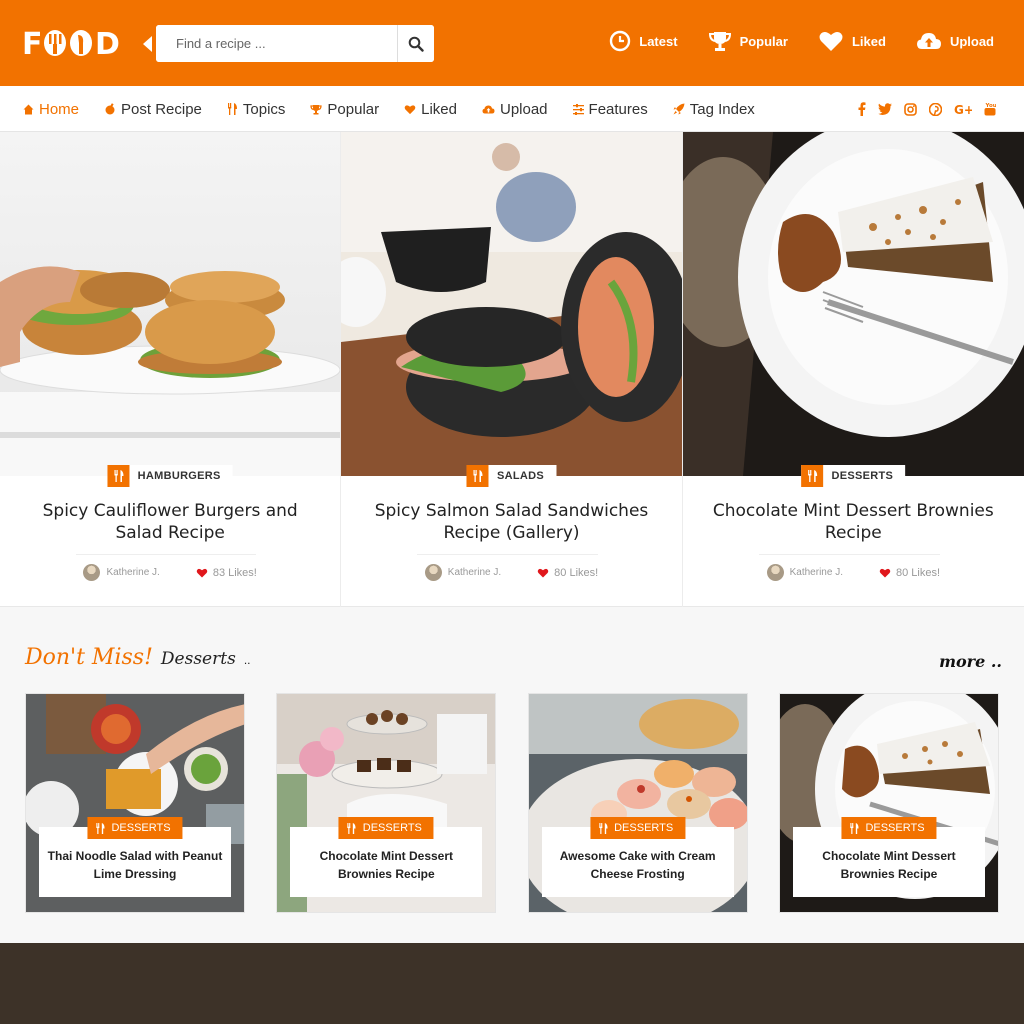 This screenshot has height=1024, width=1024. I want to click on svg-text: F, so click(33, 43).